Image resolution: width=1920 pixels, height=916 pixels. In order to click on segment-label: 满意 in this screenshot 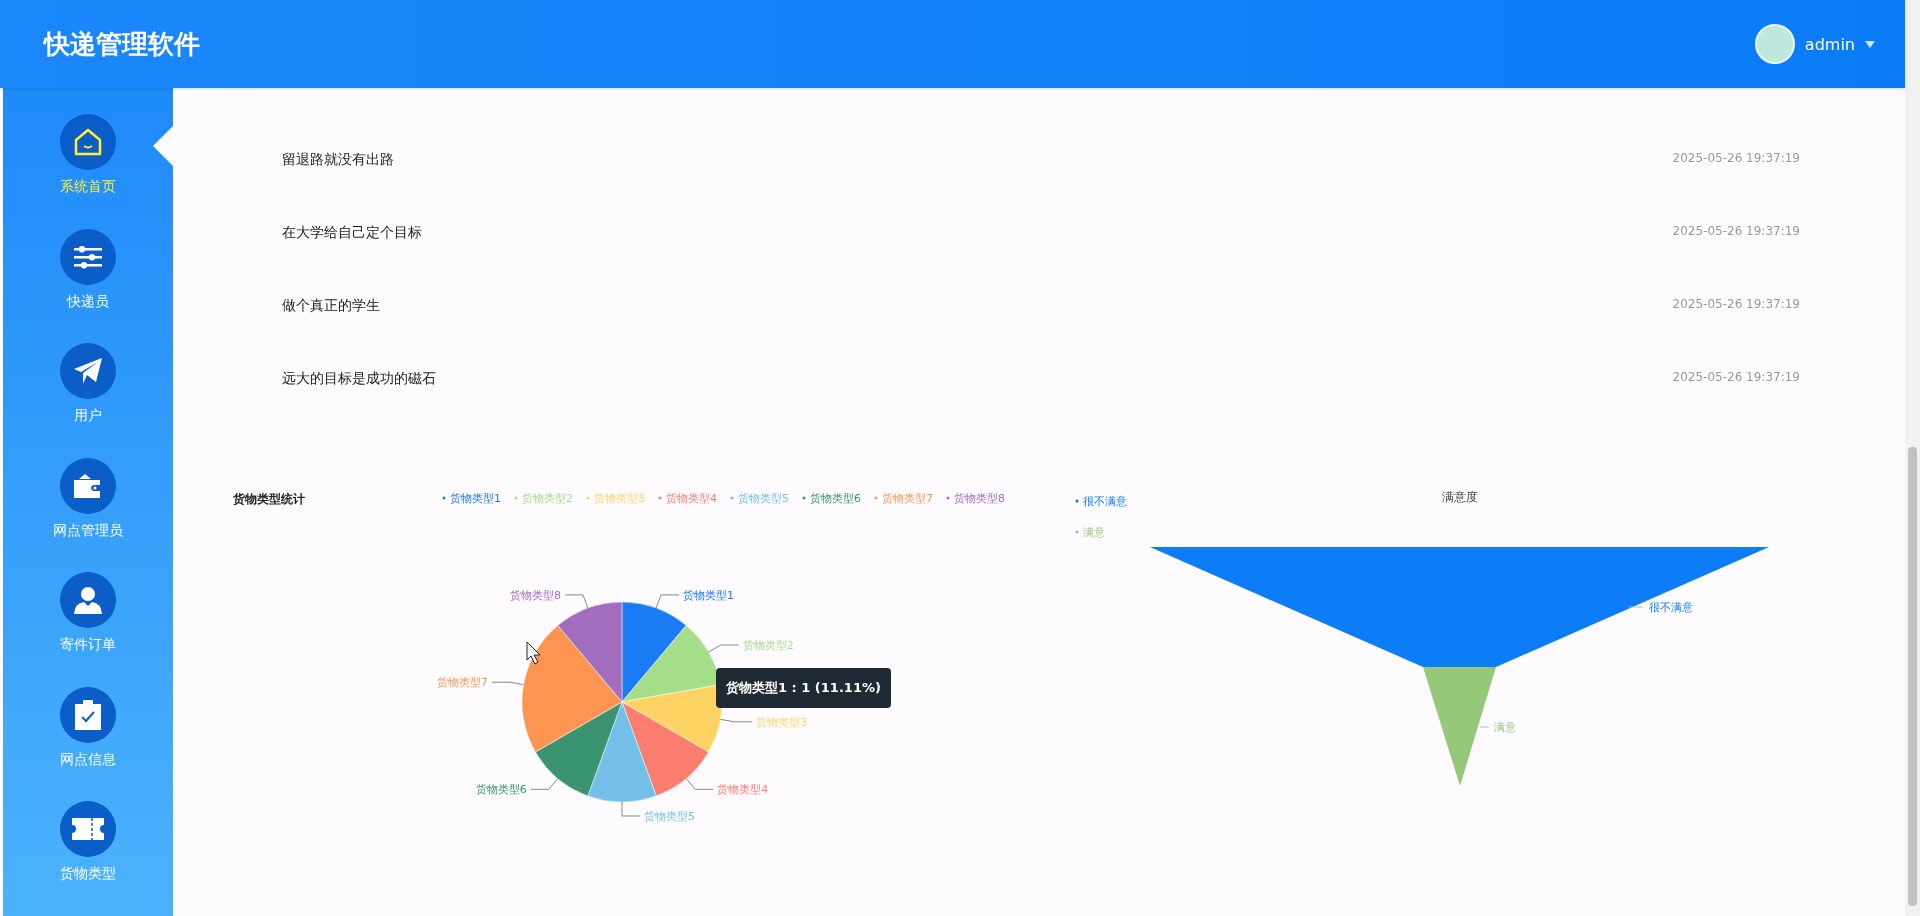, I will do `click(1505, 727)`.